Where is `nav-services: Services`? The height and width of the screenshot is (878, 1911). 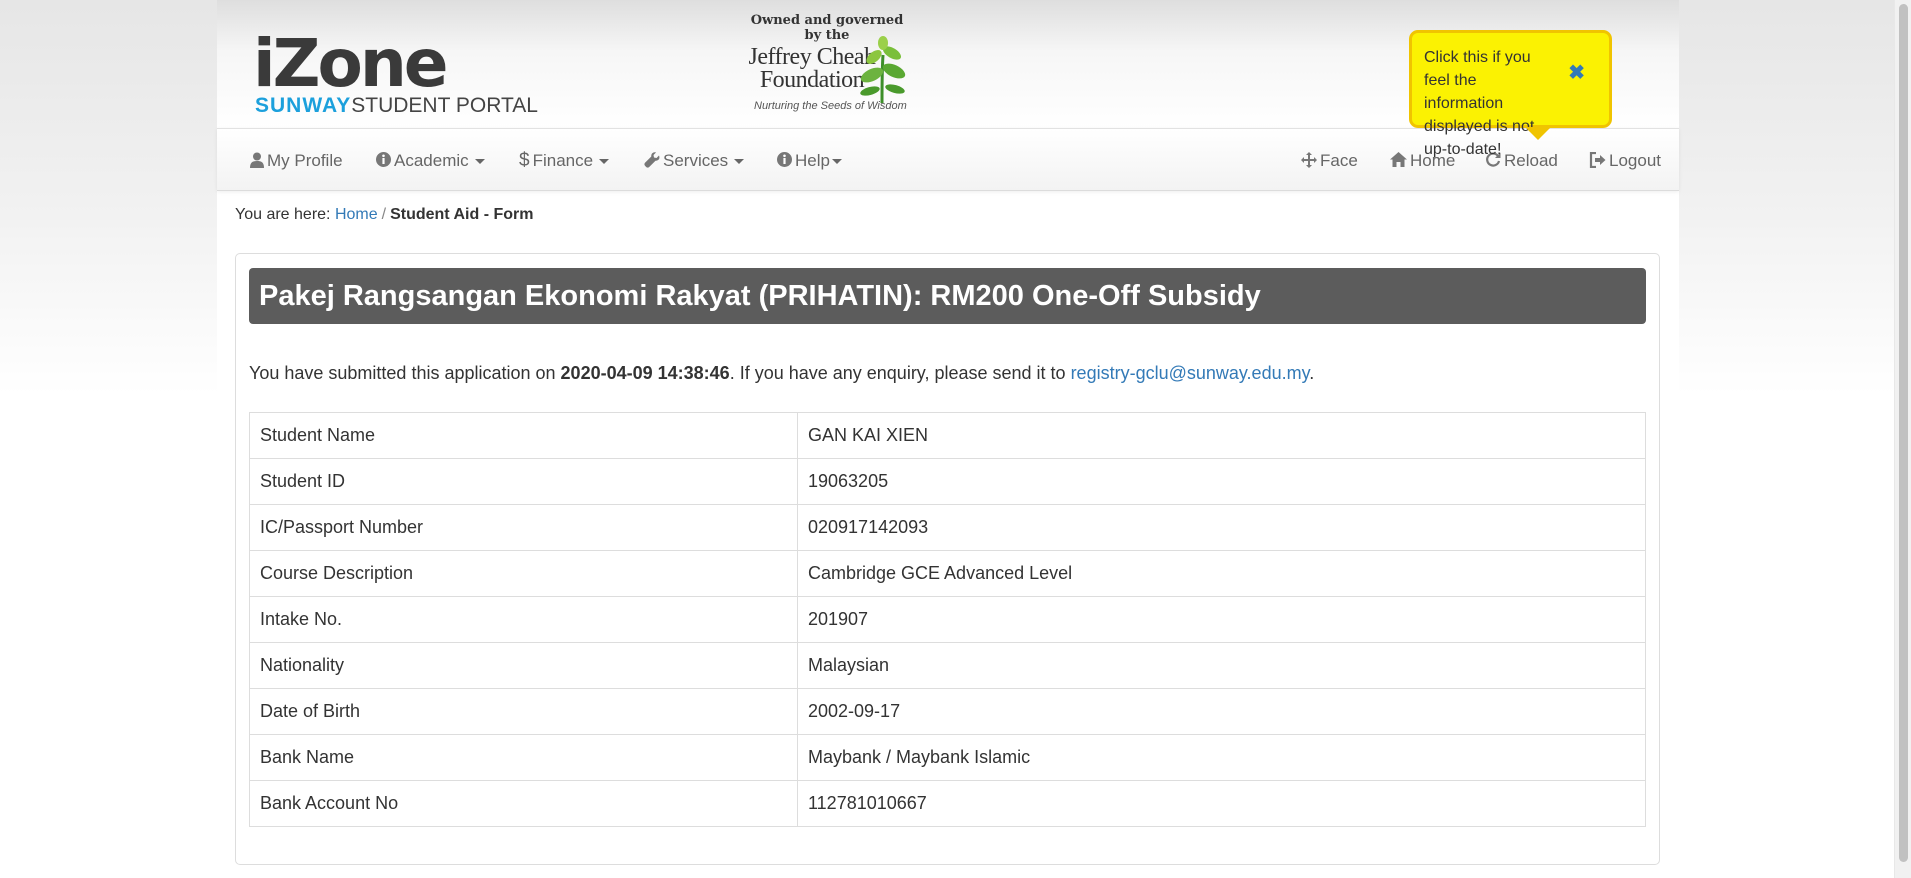 nav-services: Services is located at coordinates (694, 160).